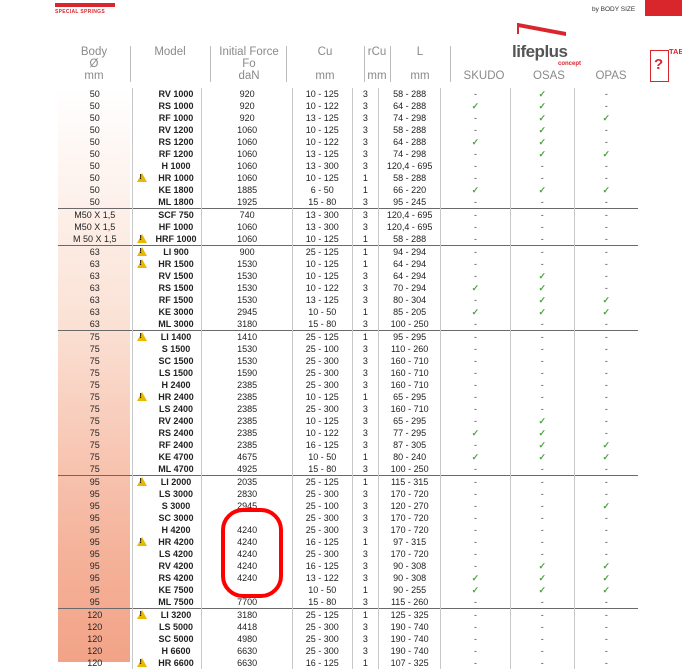 This screenshot has height=669, width=682. Describe the element at coordinates (409, 554) in the screenshot. I see `cell-l: 170 - 720` at that location.